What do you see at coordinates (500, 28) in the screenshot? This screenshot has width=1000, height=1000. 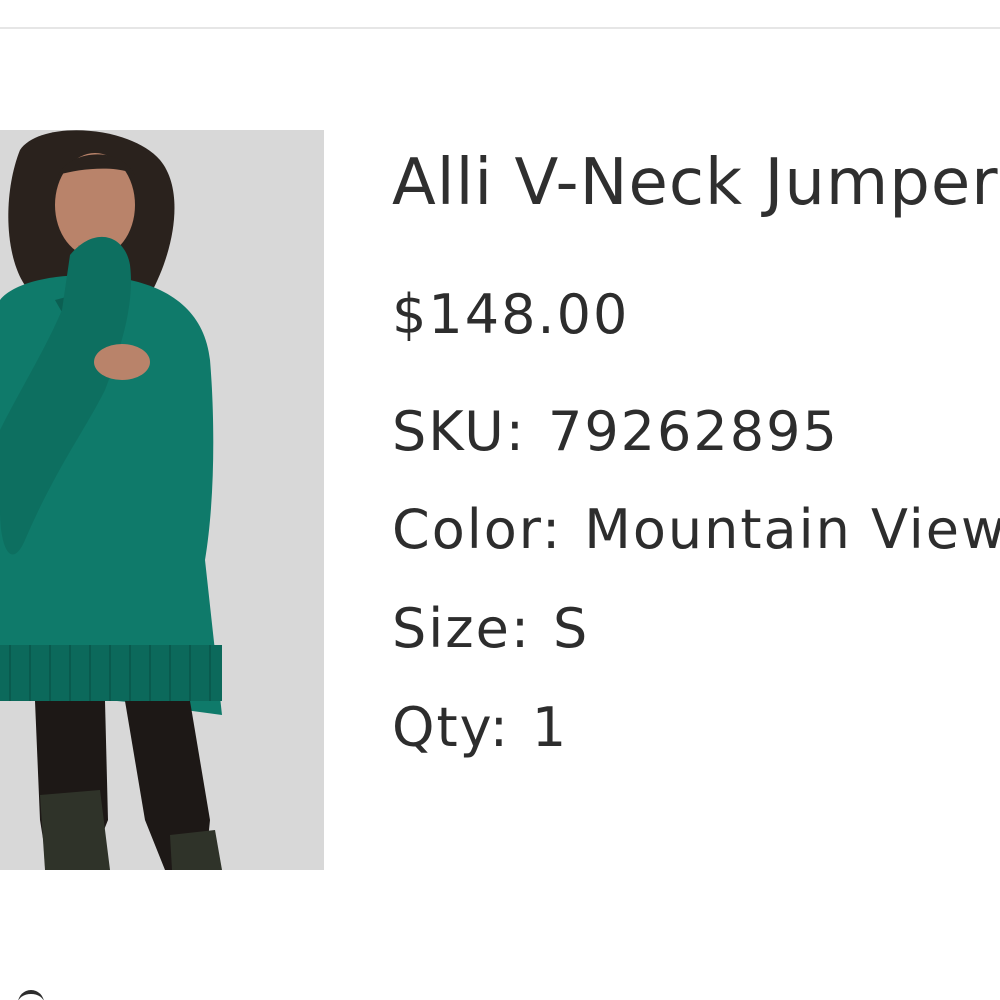 I see `top-divider` at bounding box center [500, 28].